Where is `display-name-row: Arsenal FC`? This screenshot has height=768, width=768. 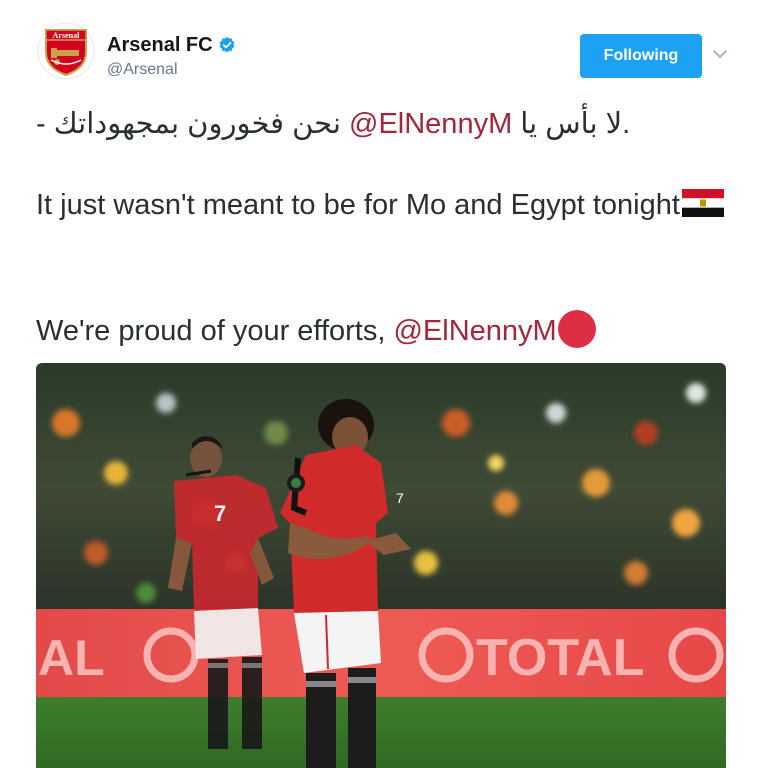
display-name-row: Arsenal FC is located at coordinates (171, 45).